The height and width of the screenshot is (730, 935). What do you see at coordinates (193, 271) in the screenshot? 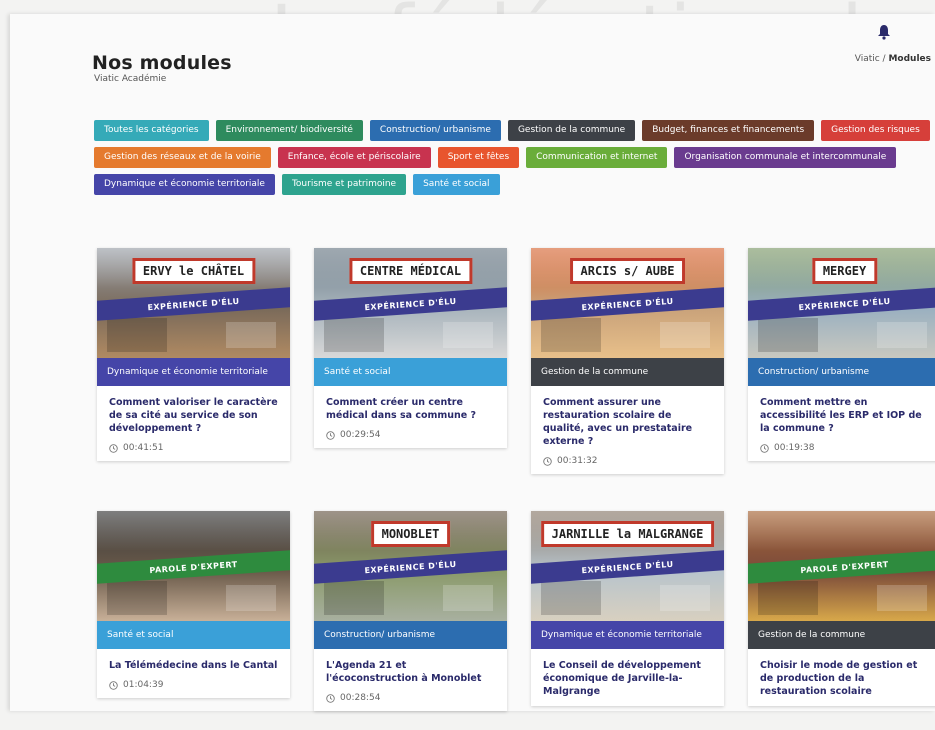
I see `town-sign: ERVY le CHÂTEL` at bounding box center [193, 271].